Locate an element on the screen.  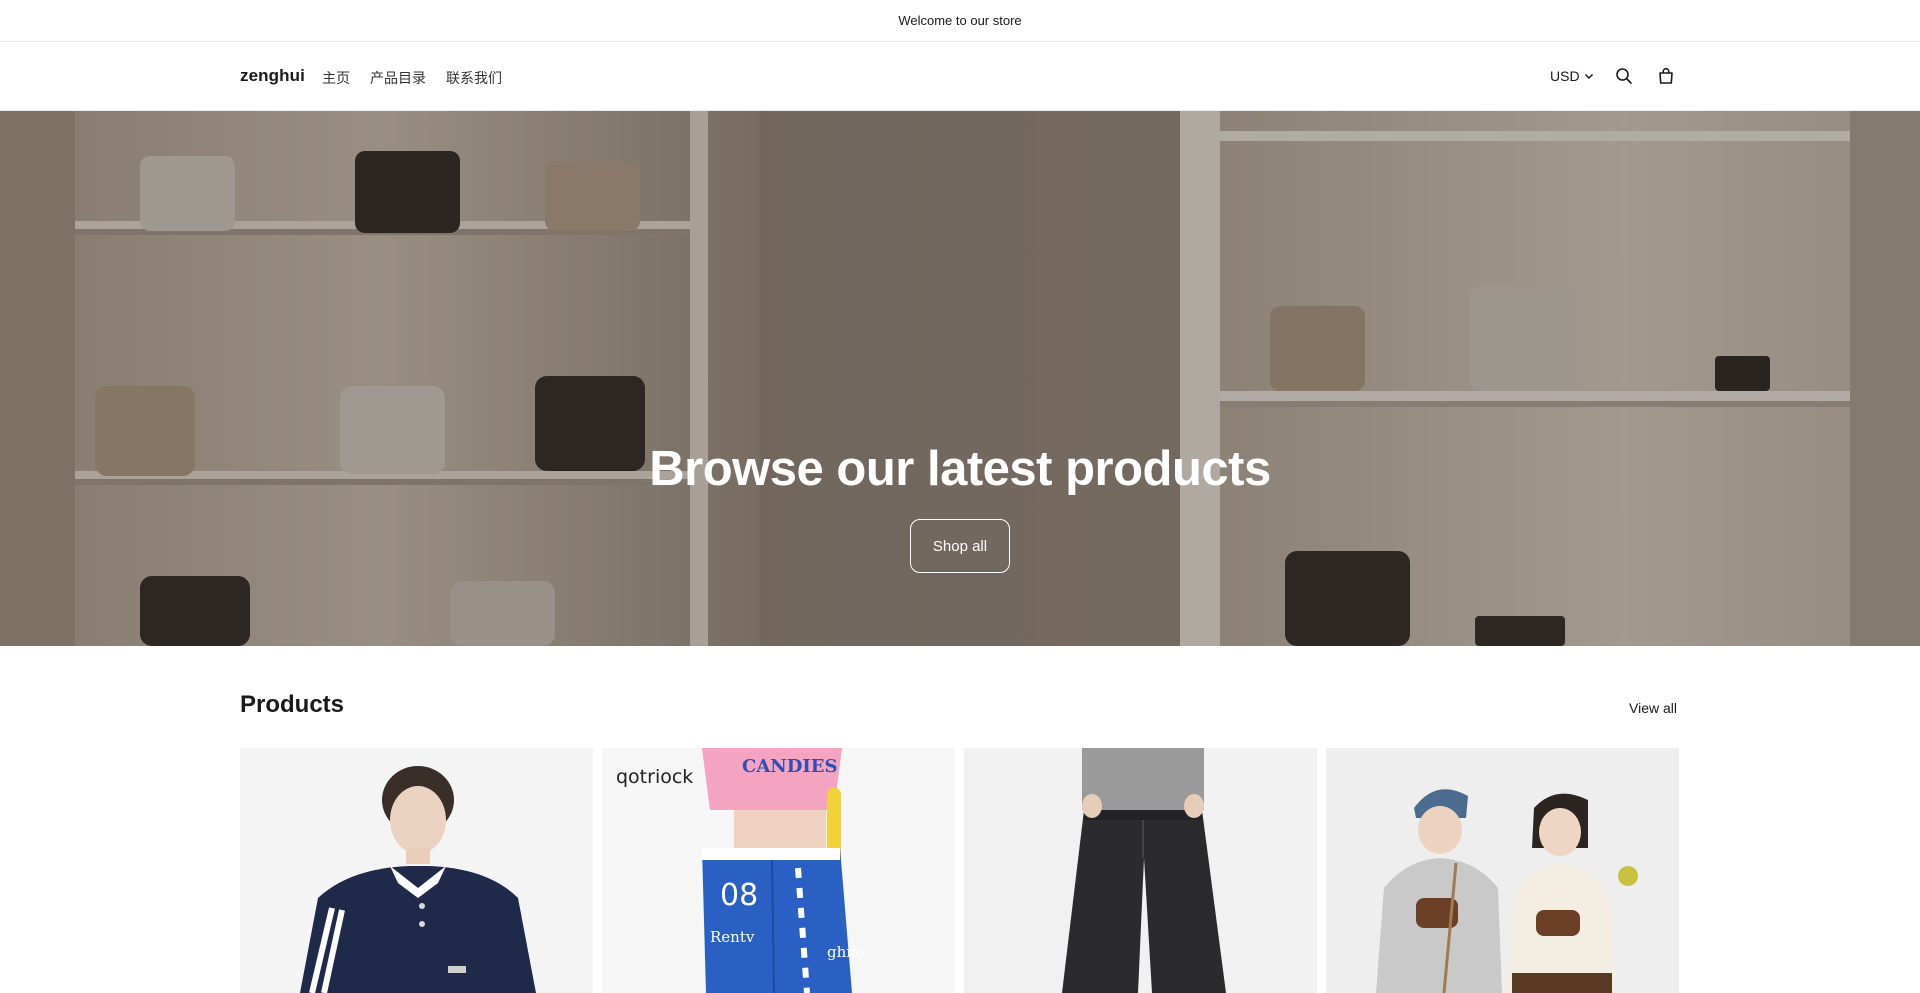
product-card: qotriock CANDIES 08 Rentv ghno is located at coordinates (778, 870).